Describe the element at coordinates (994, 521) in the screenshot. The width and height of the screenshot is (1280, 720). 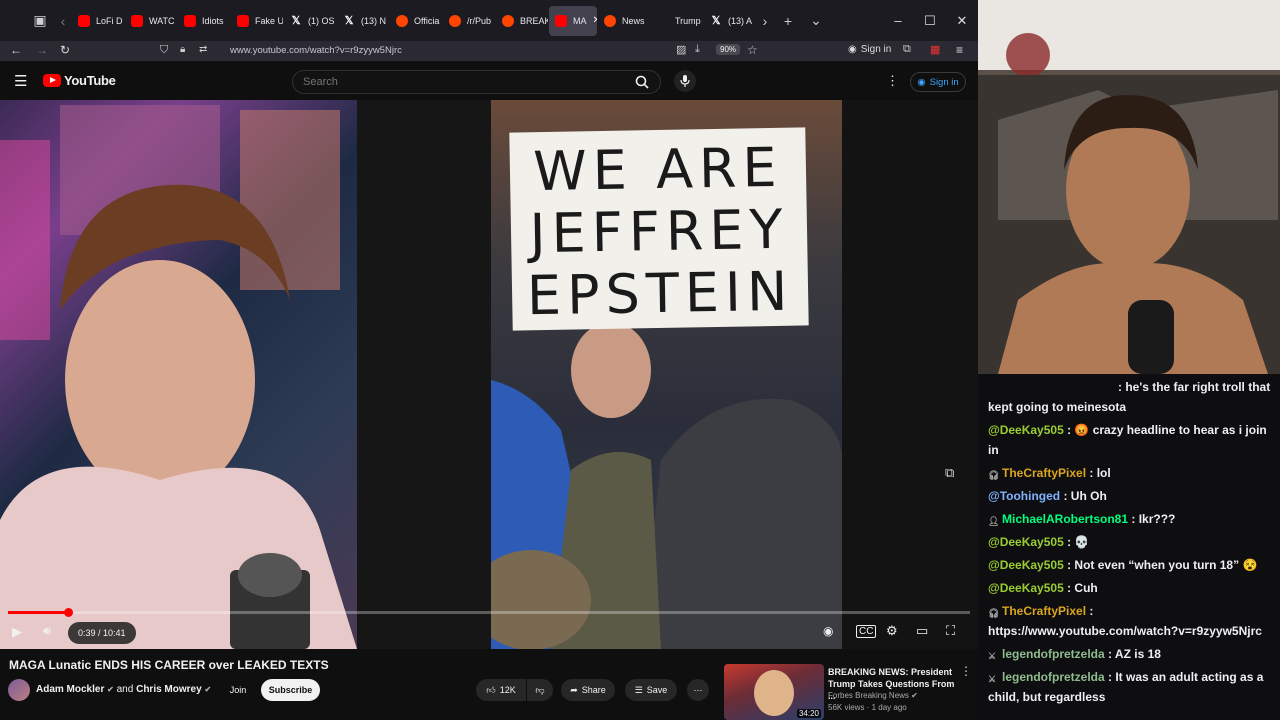
I see `person-badge-icon: 👤︎` at that location.